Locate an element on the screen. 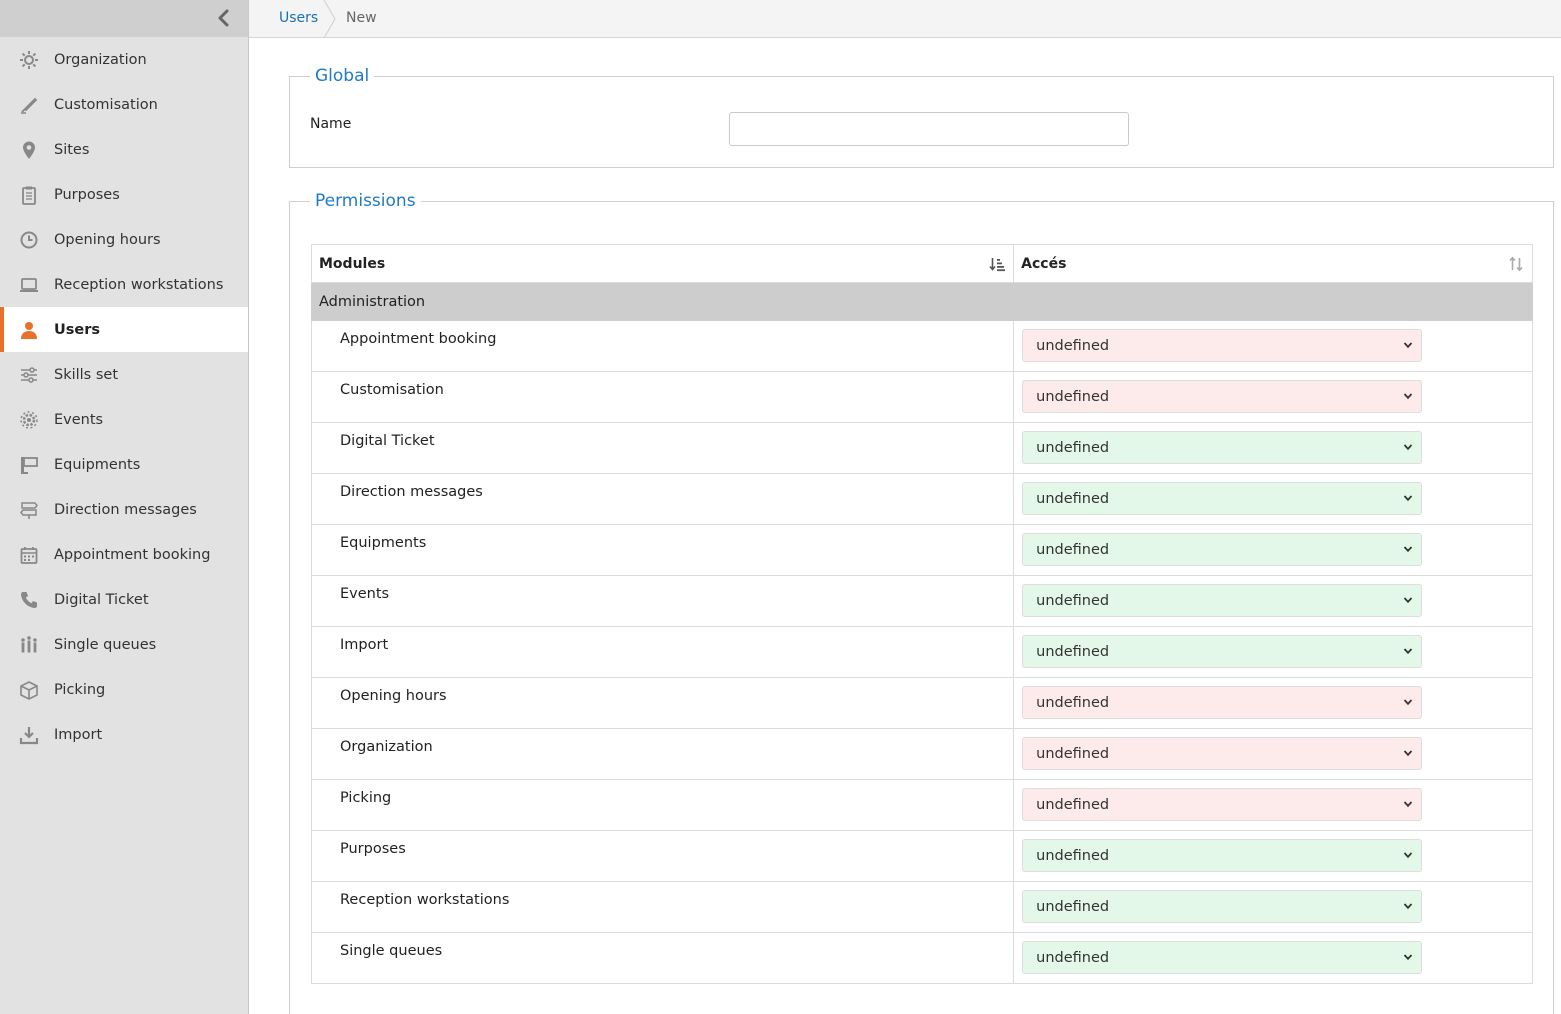 This screenshot has height=1014, width=1561. module-name: Reception workstations is located at coordinates (662, 907).